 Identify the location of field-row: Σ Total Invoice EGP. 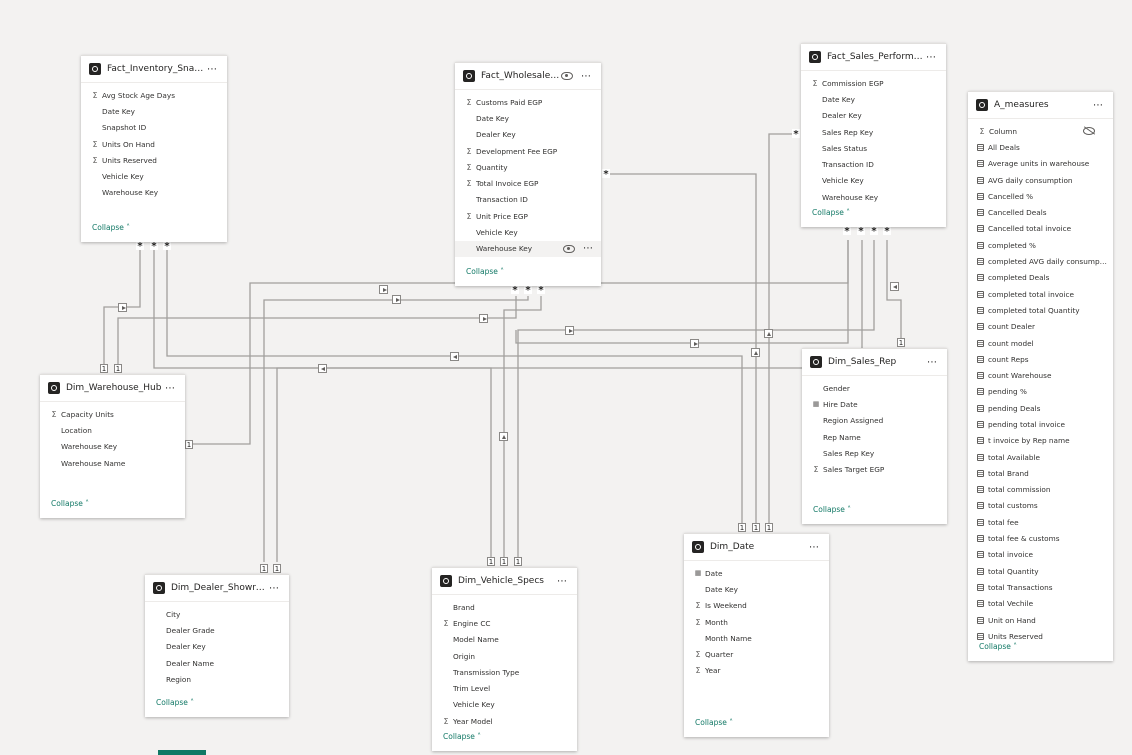
(528, 183).